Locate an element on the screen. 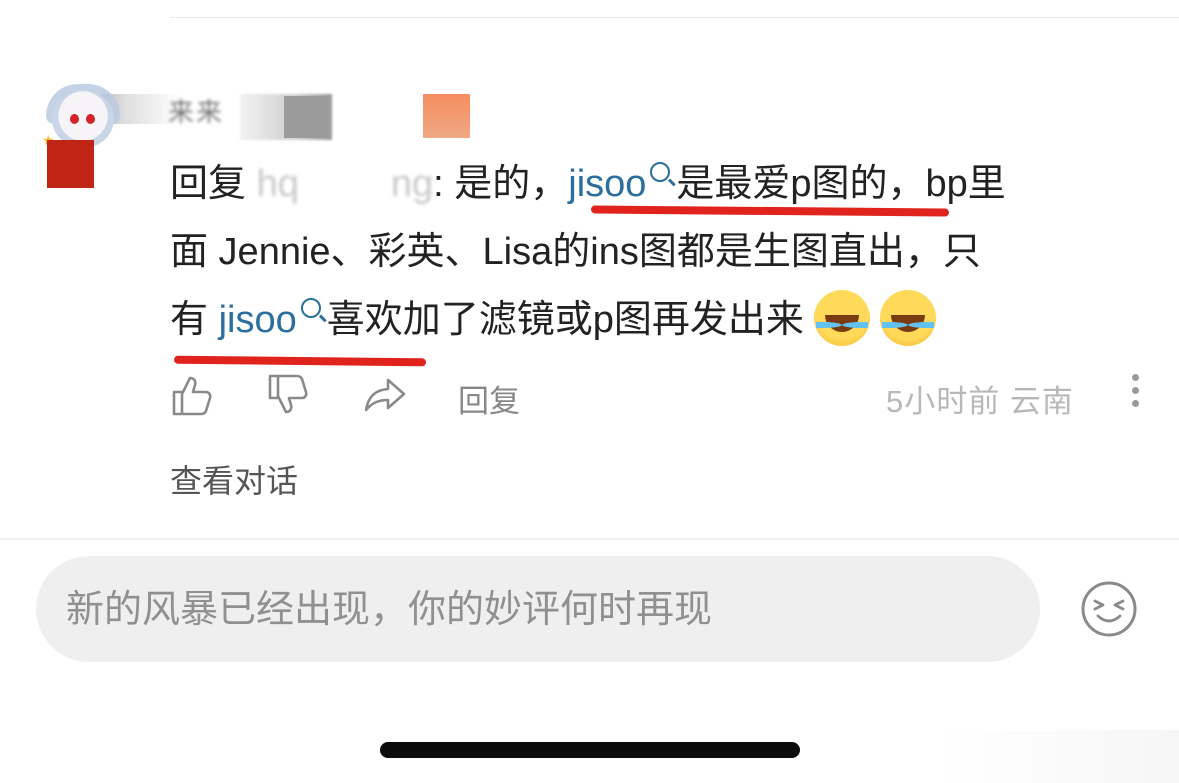  section-divider is located at coordinates (589, 539).